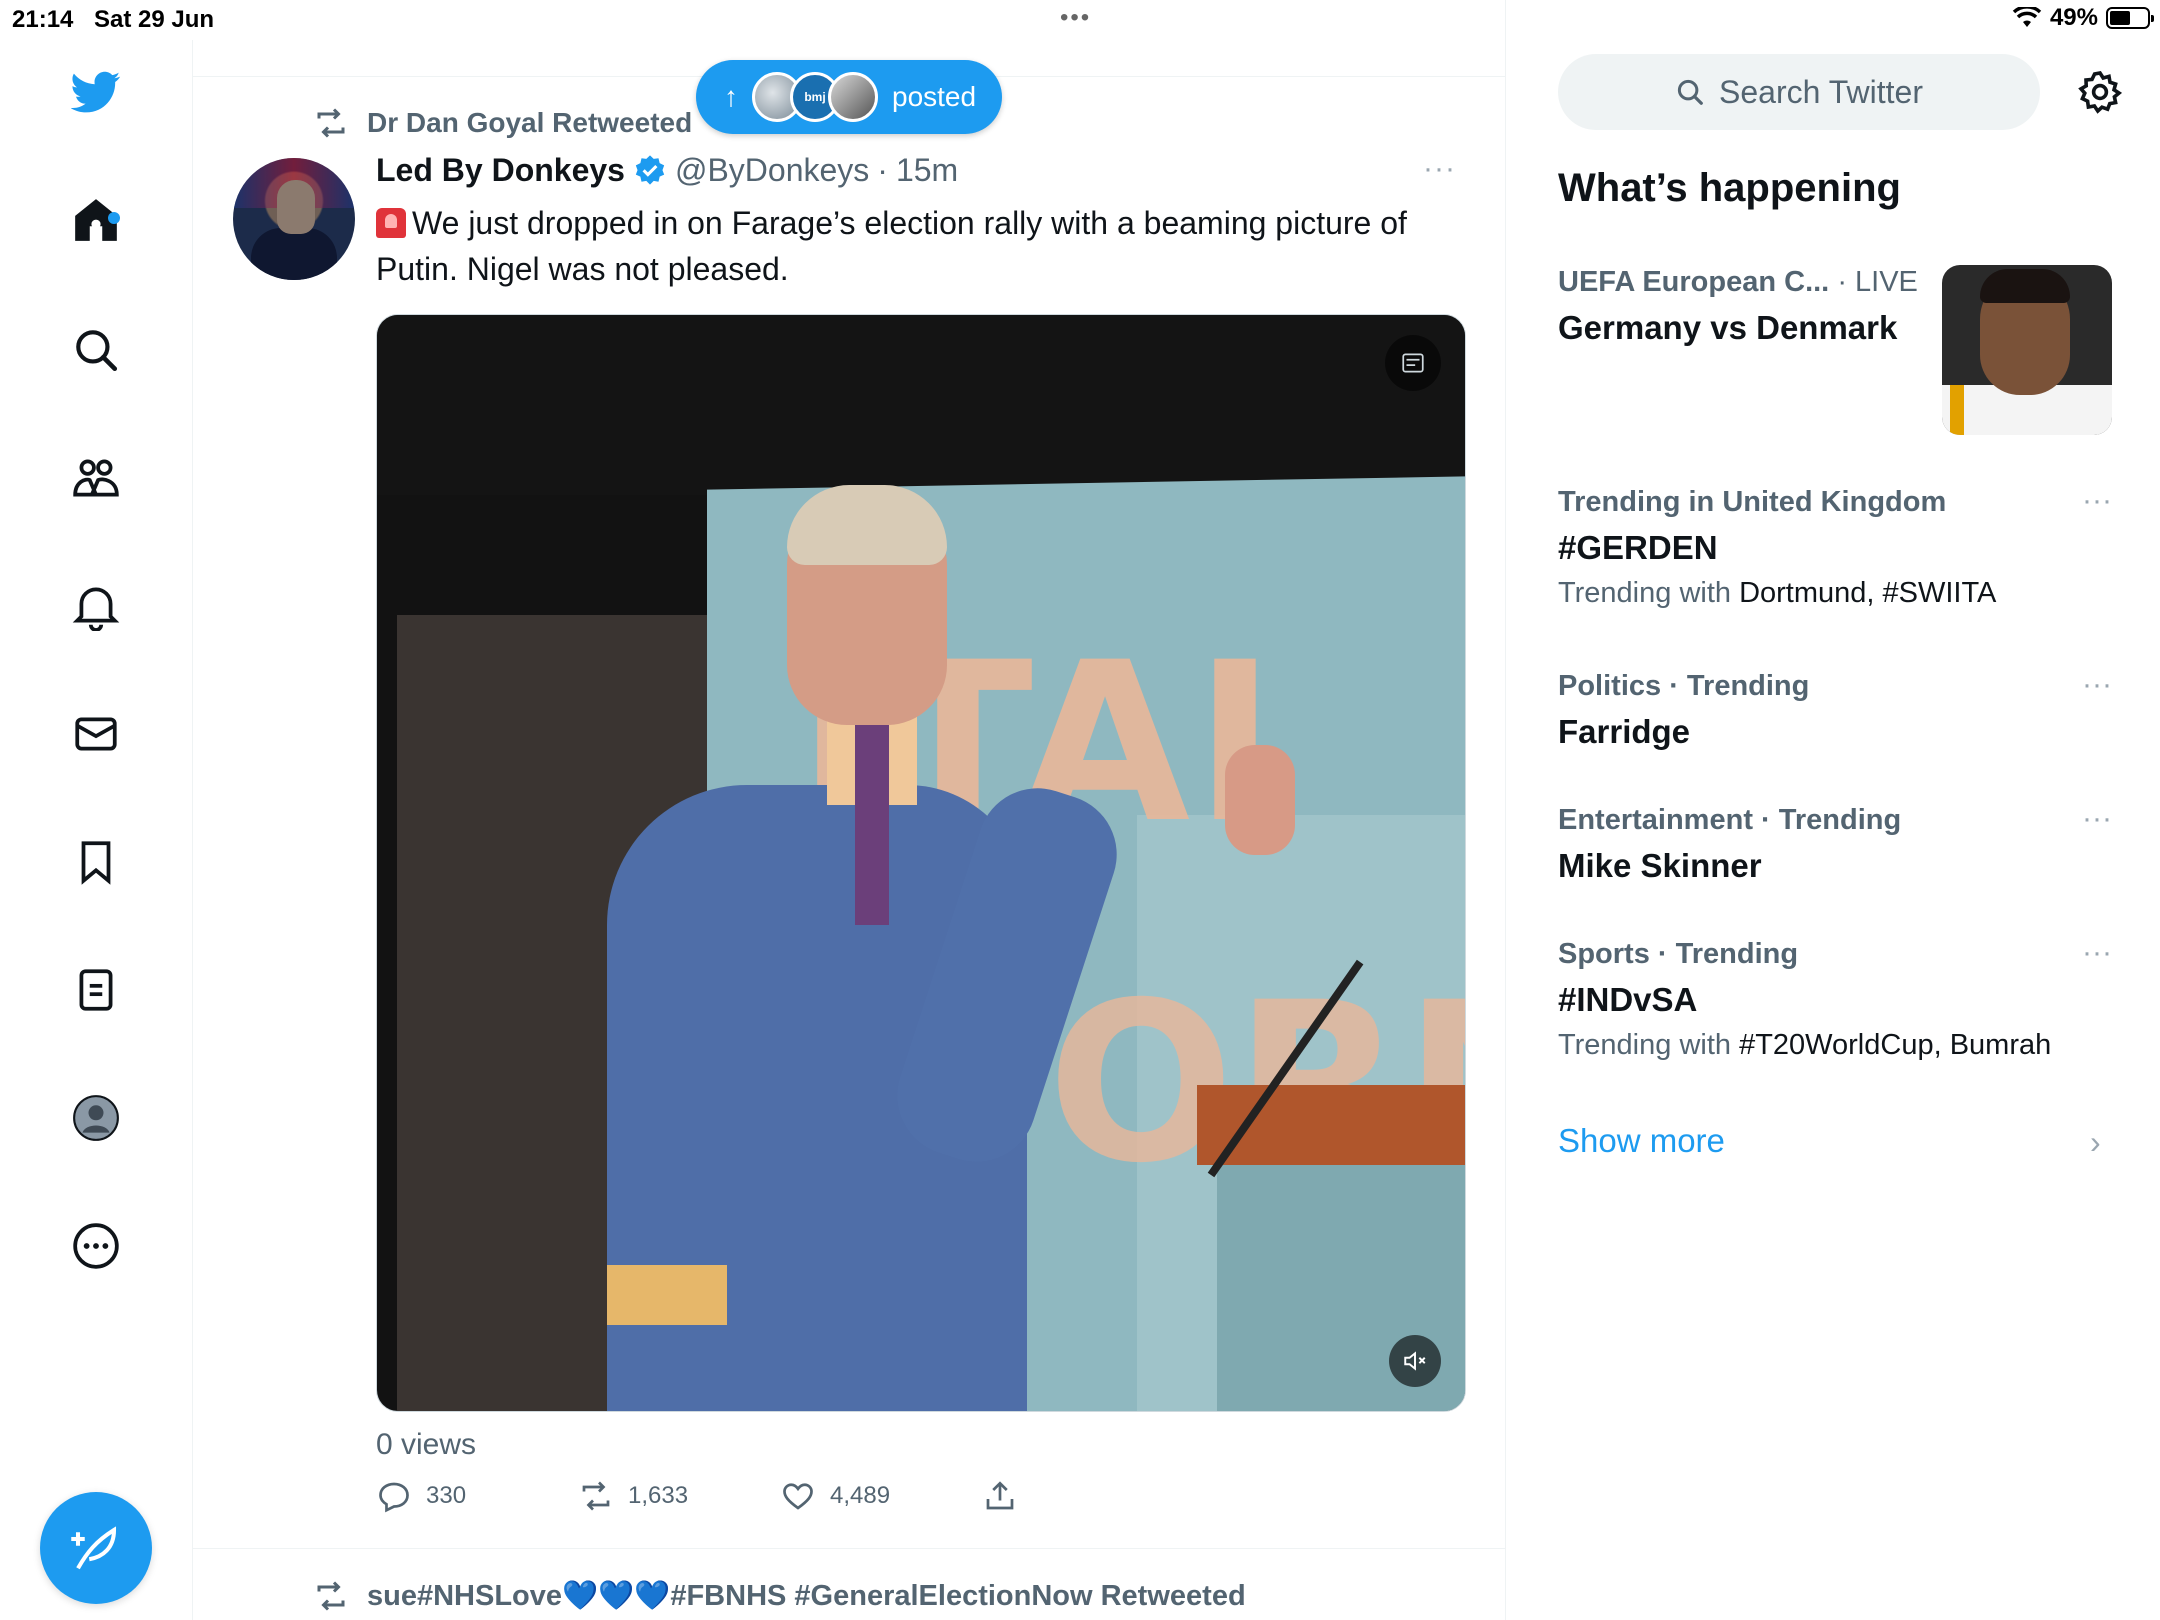  I want to click on tweet-actions: 330 1,633 4,489, so click(780, 1496).